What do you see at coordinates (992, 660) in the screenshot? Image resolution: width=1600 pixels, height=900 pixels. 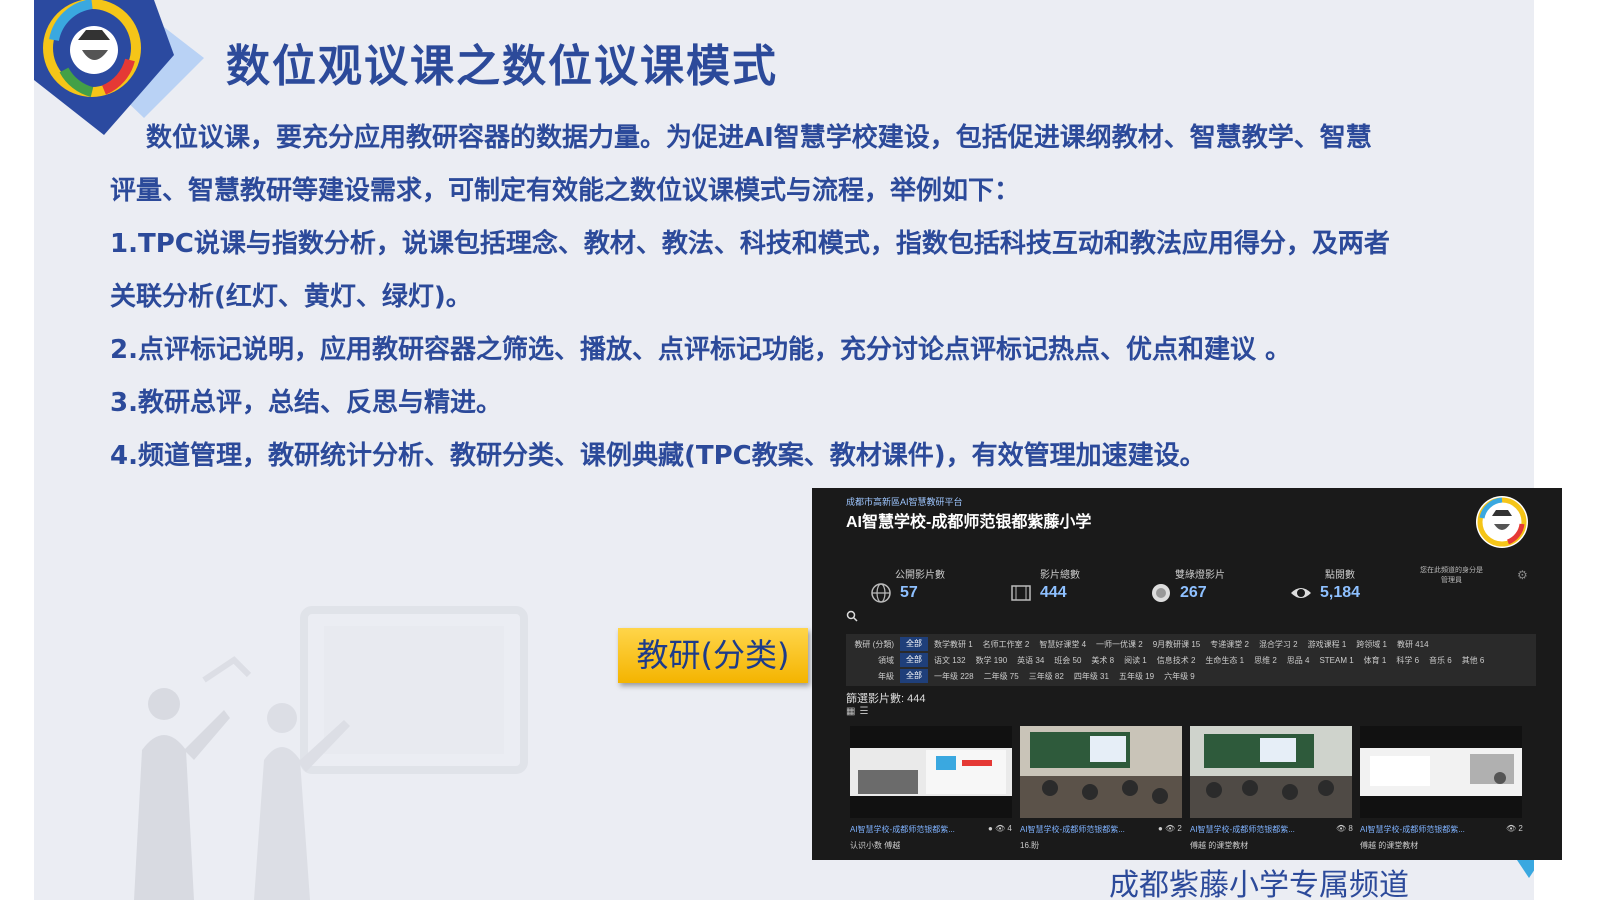 I see `filter-option: 数学 190` at bounding box center [992, 660].